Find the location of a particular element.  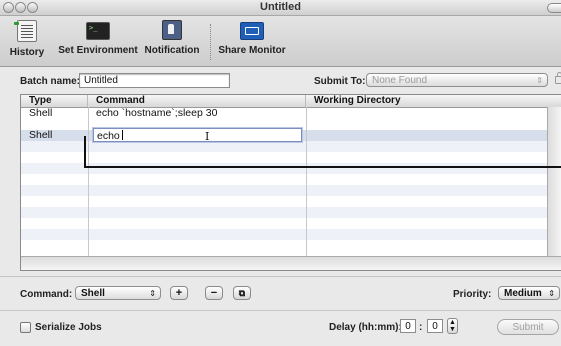

delay-hours-field: 0 is located at coordinates (408, 326).